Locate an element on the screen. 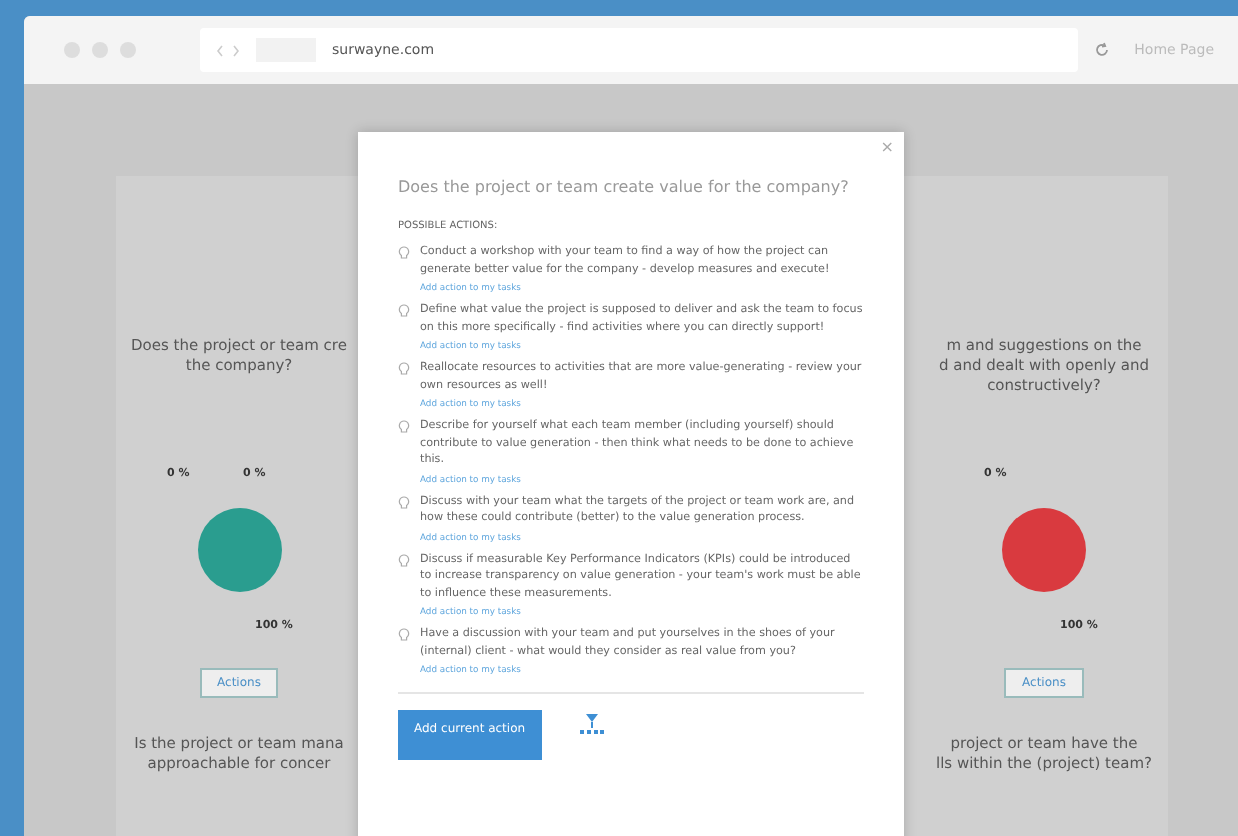 The width and height of the screenshot is (1238, 836). close-button: × is located at coordinates (887, 147).